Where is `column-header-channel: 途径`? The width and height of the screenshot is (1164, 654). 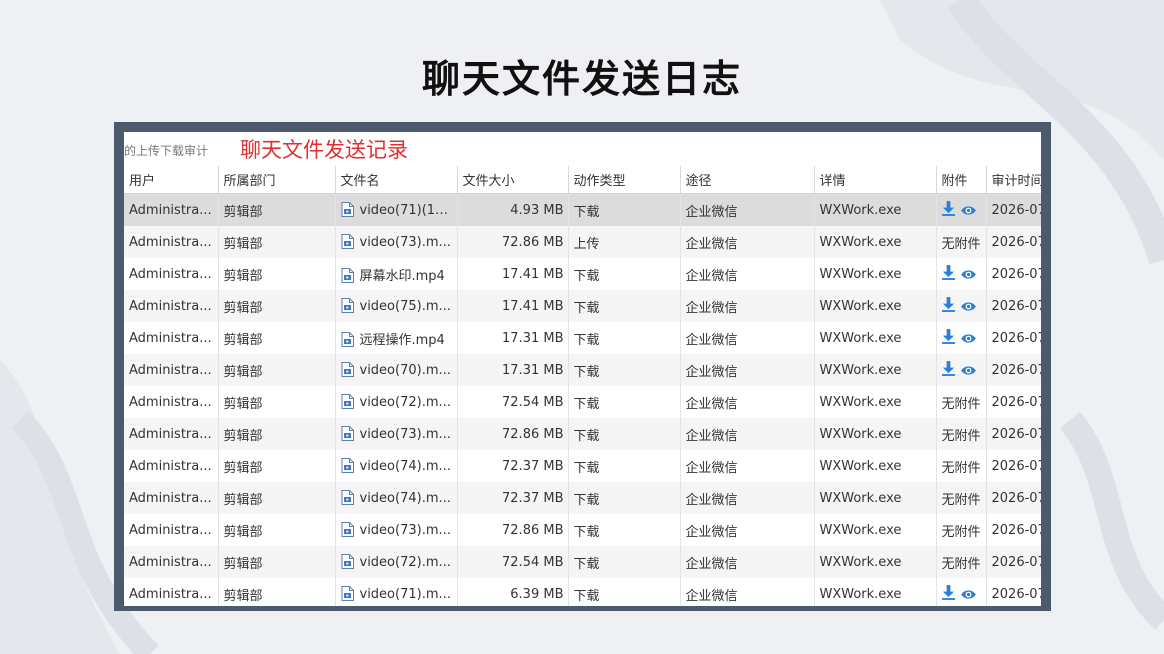 column-header-channel: 途径 is located at coordinates (747, 180).